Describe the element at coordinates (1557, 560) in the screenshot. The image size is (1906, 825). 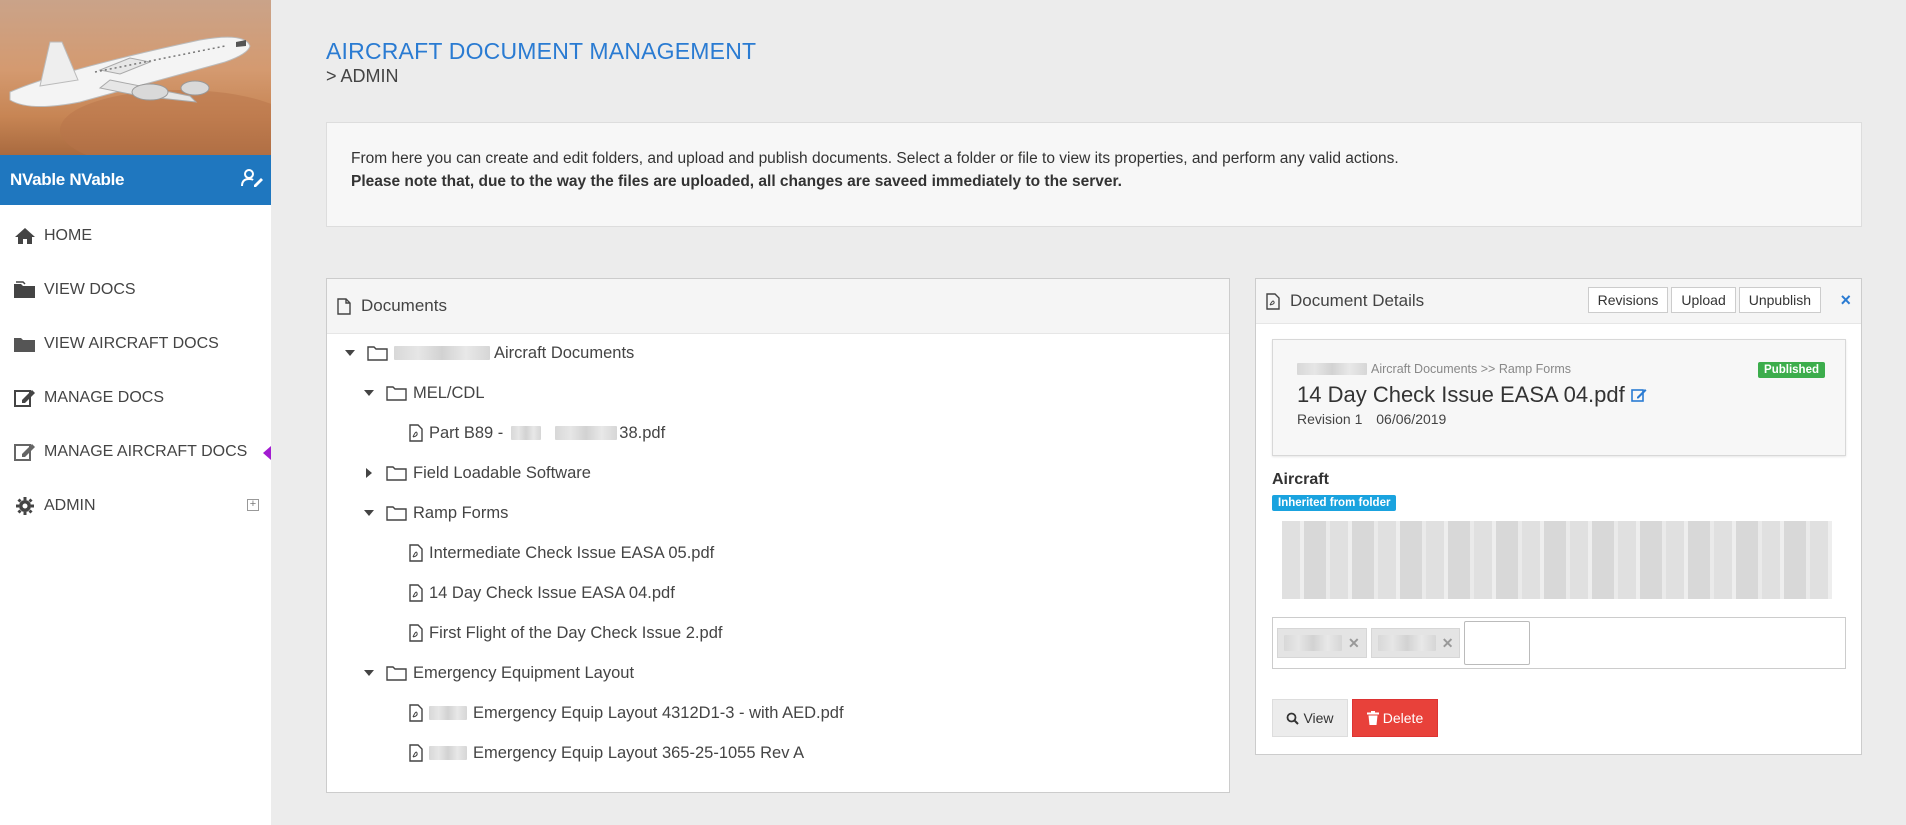
I see `redacted-aircraft-list` at that location.